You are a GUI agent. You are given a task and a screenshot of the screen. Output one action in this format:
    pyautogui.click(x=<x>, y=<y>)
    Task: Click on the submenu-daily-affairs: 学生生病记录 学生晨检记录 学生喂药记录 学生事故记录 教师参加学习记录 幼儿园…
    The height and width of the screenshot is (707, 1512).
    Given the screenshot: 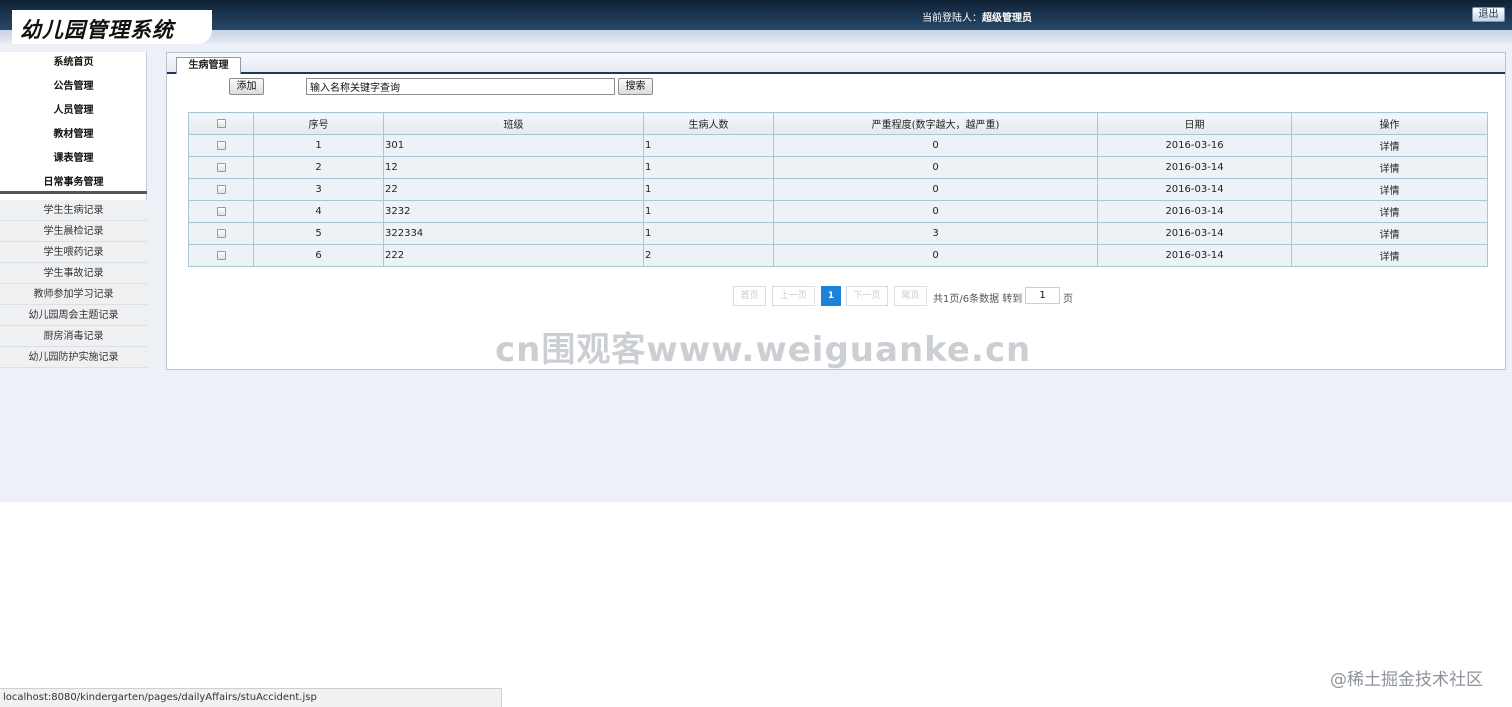 What is the action you would take?
    pyautogui.click(x=73, y=284)
    